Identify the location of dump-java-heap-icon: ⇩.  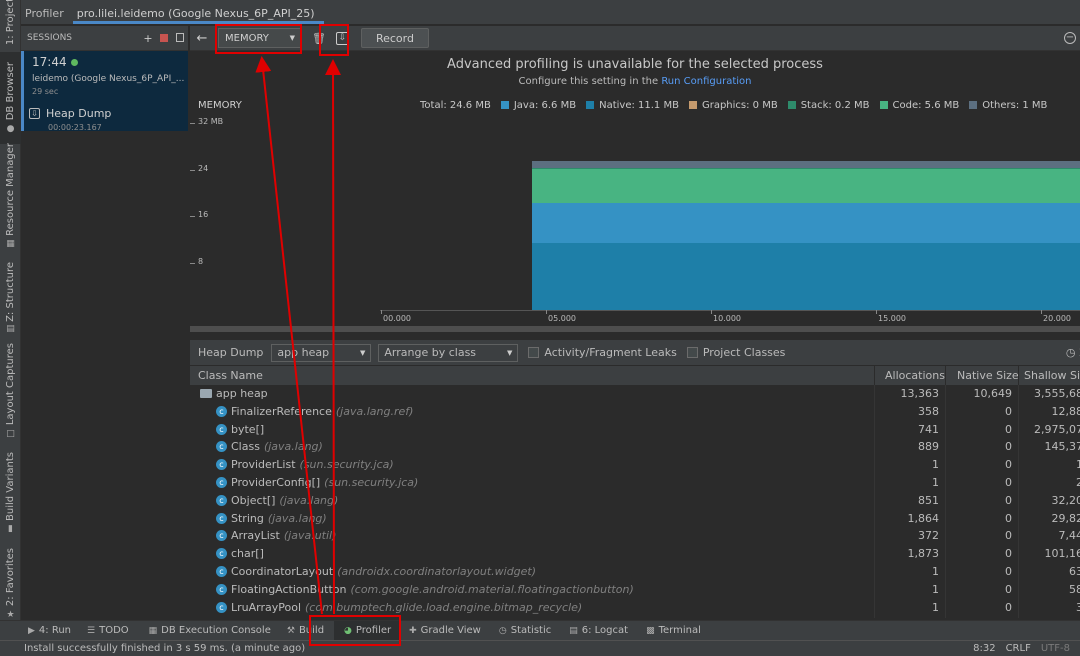
(342, 38).